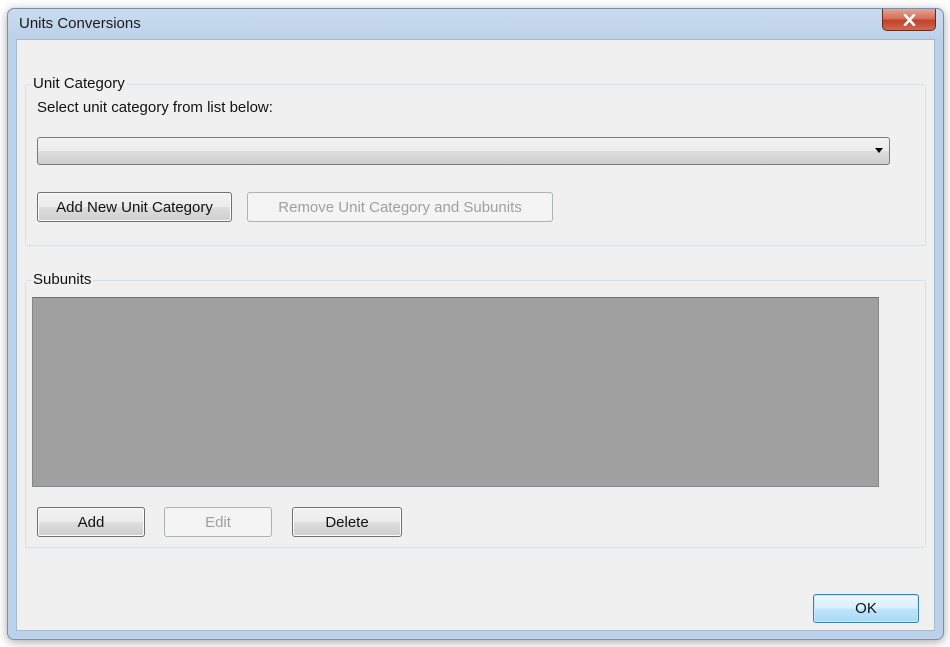 Image resolution: width=950 pixels, height=647 pixels. I want to click on add-subunit-button: Add, so click(91, 522).